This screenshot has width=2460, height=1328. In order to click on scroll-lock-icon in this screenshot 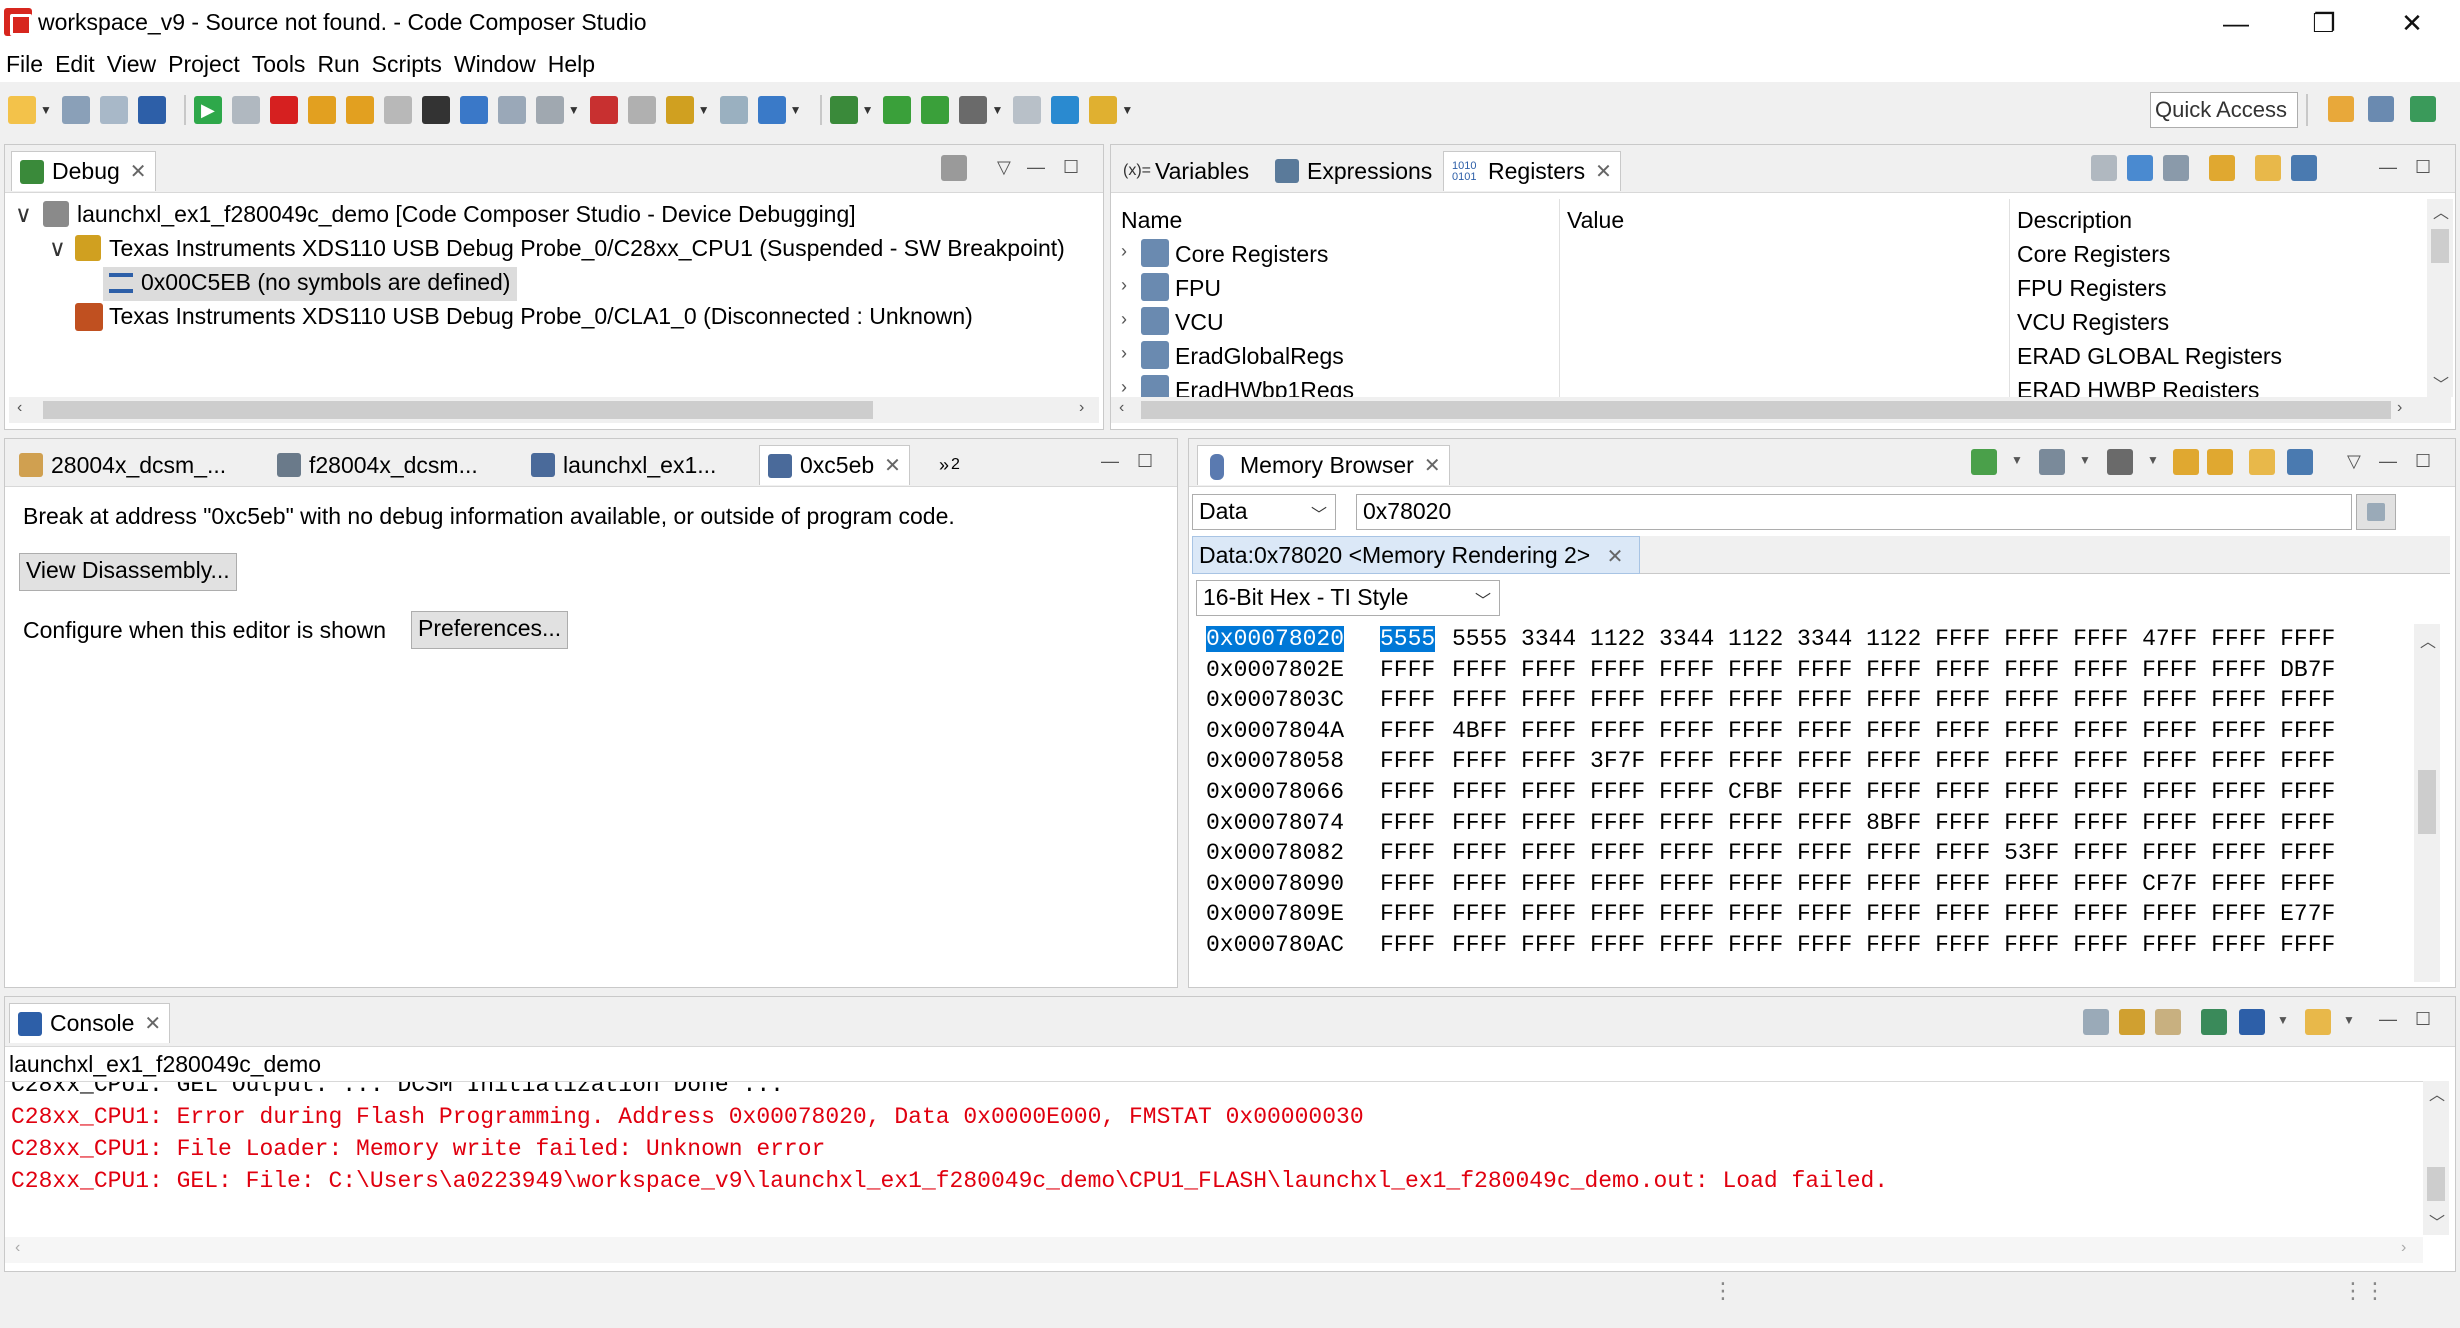, I will do `click(2132, 1022)`.